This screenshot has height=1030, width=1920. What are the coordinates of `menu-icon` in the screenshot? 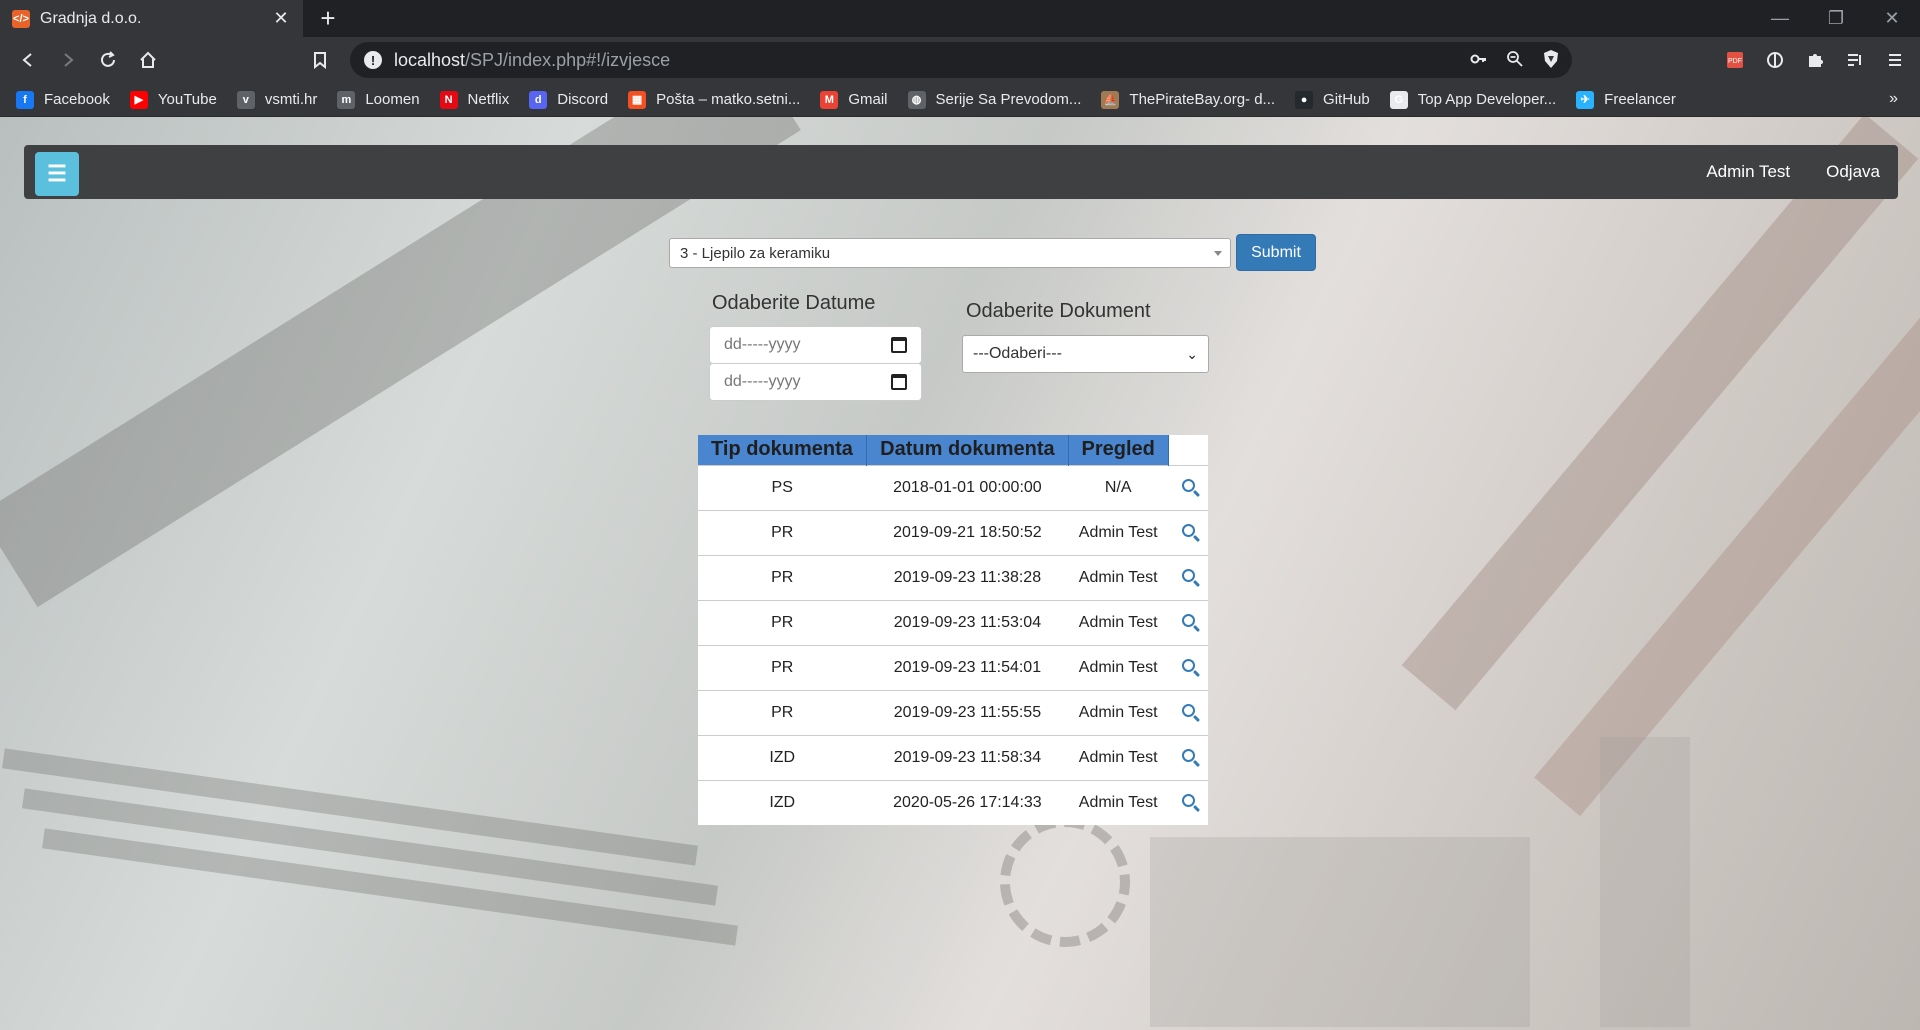 It's located at (1895, 60).